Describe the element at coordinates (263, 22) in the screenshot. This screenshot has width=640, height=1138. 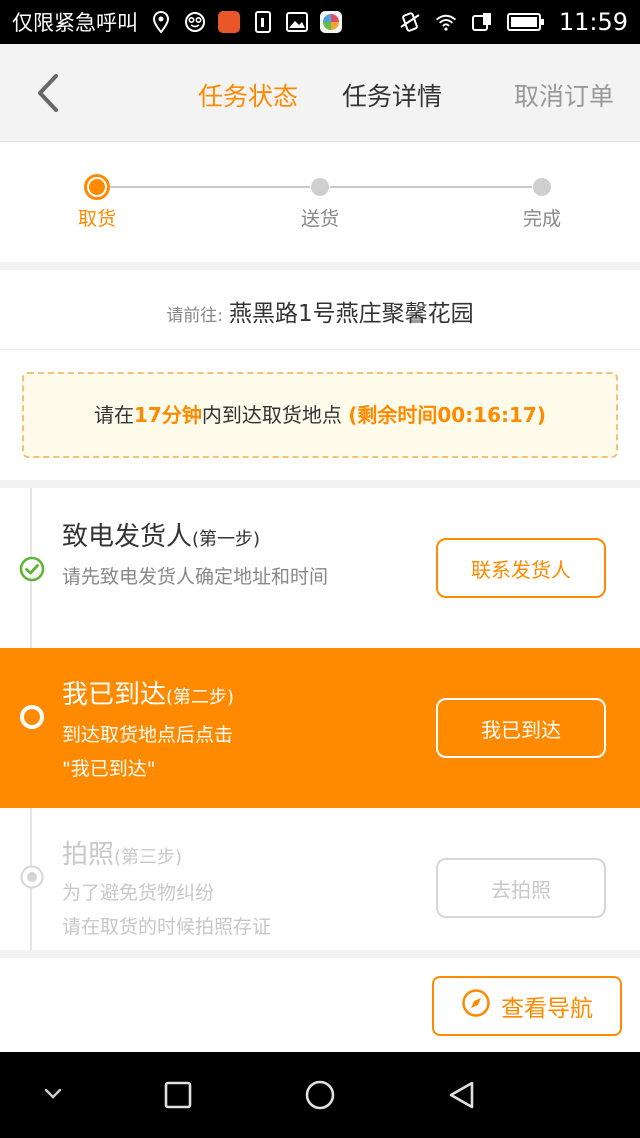
I see `sim-icon` at that location.